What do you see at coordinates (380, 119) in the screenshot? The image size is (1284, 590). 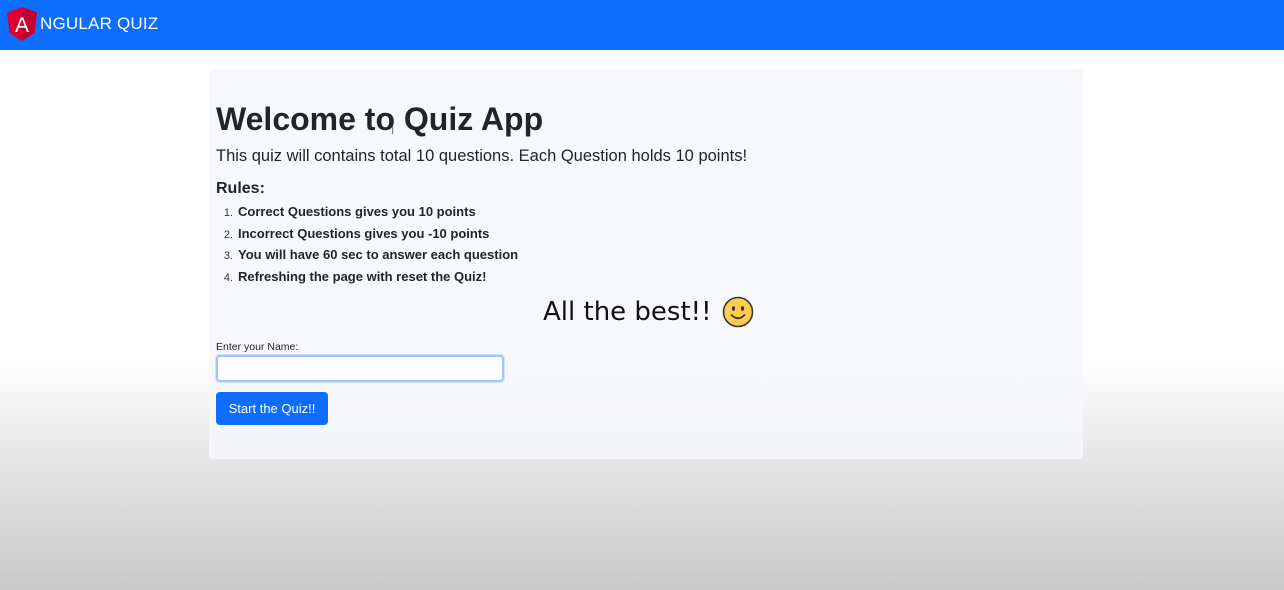 I see `page-title: Welcome to Quiz App` at bounding box center [380, 119].